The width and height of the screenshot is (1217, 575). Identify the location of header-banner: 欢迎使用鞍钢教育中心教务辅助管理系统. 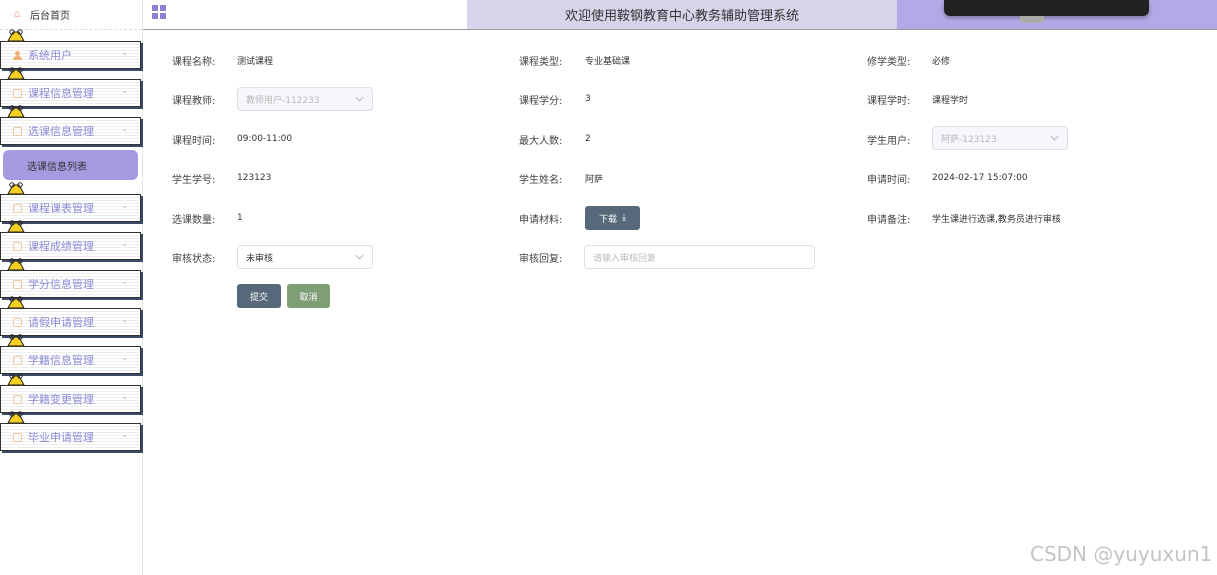
(682, 14).